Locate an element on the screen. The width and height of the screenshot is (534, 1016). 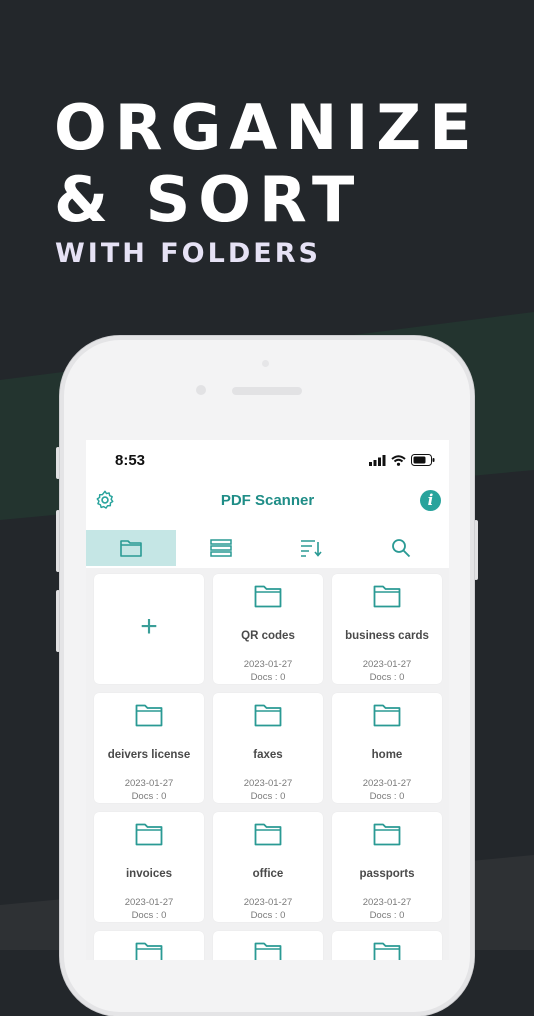
tab-list-view is located at coordinates (221, 548).